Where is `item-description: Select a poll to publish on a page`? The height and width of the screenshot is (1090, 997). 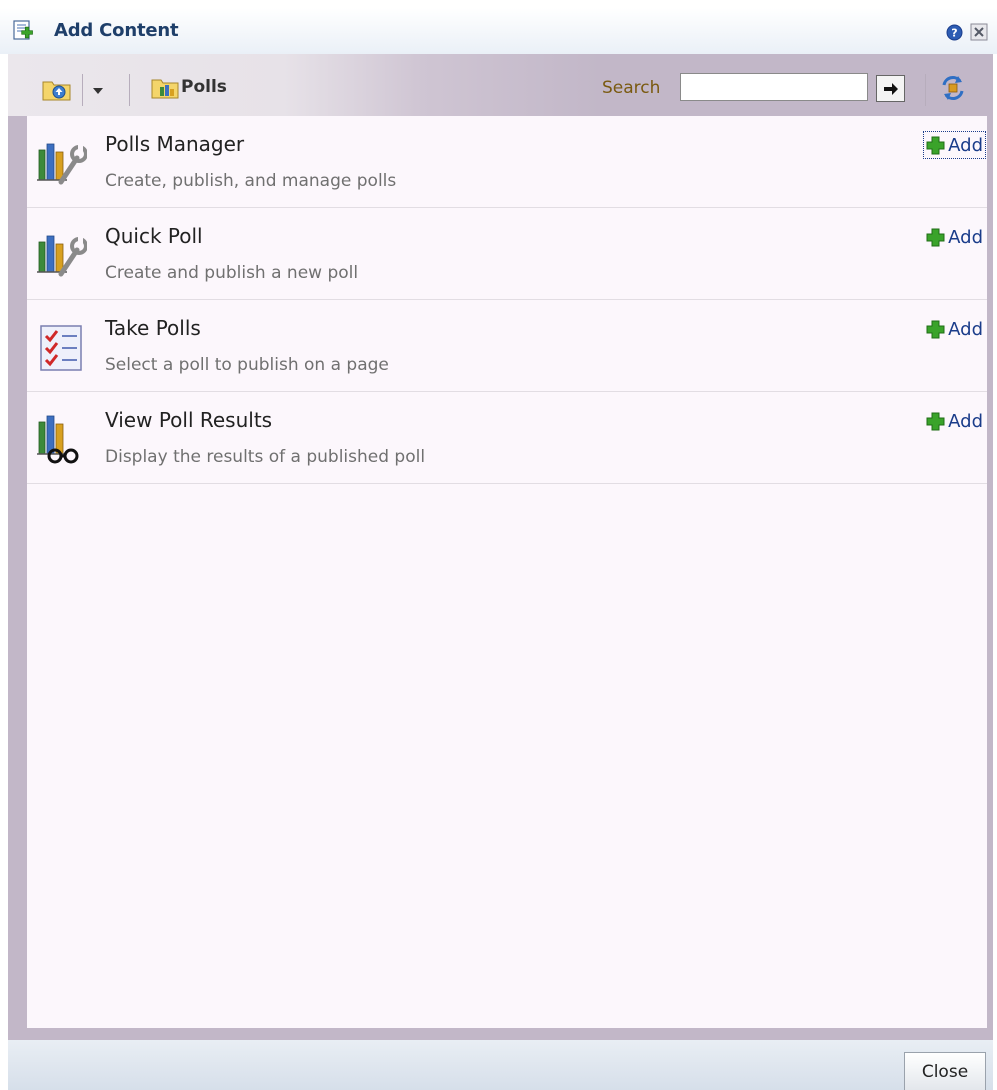 item-description: Select a poll to publish on a page is located at coordinates (247, 365).